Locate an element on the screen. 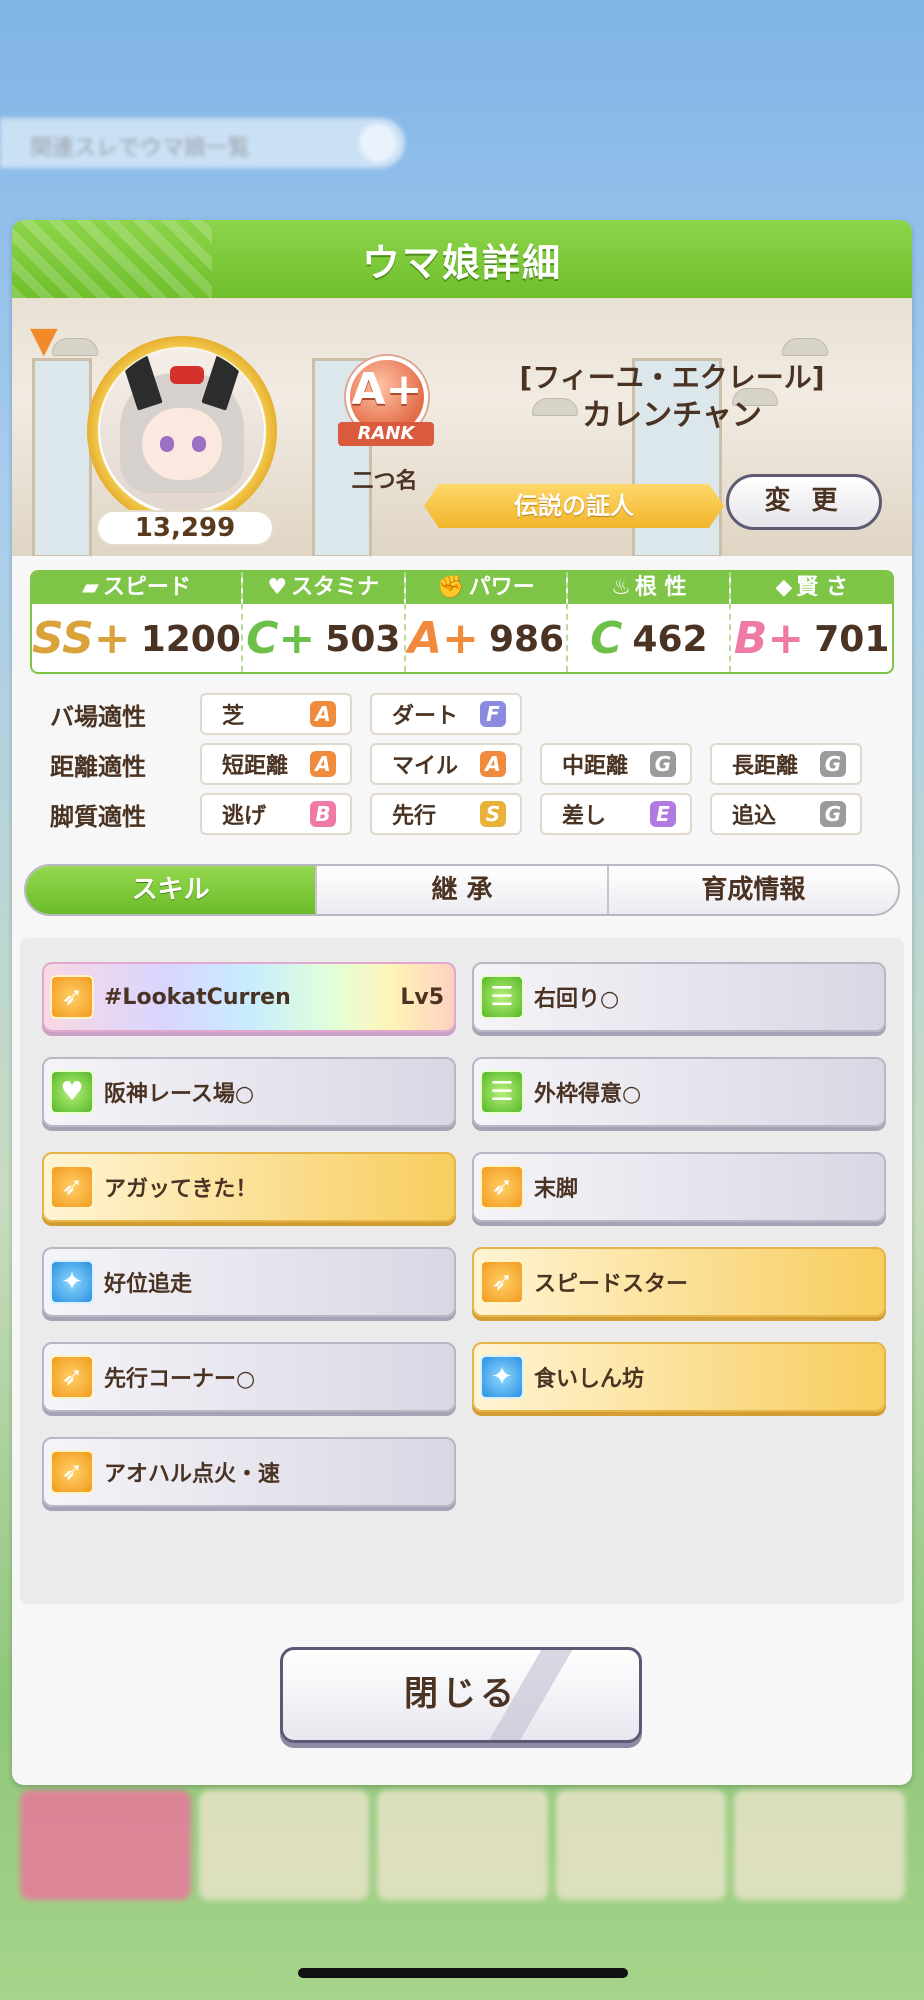 The height and width of the screenshot is (2000, 924). skill-item: ☰ 外枠得意○ is located at coordinates (679, 1092).